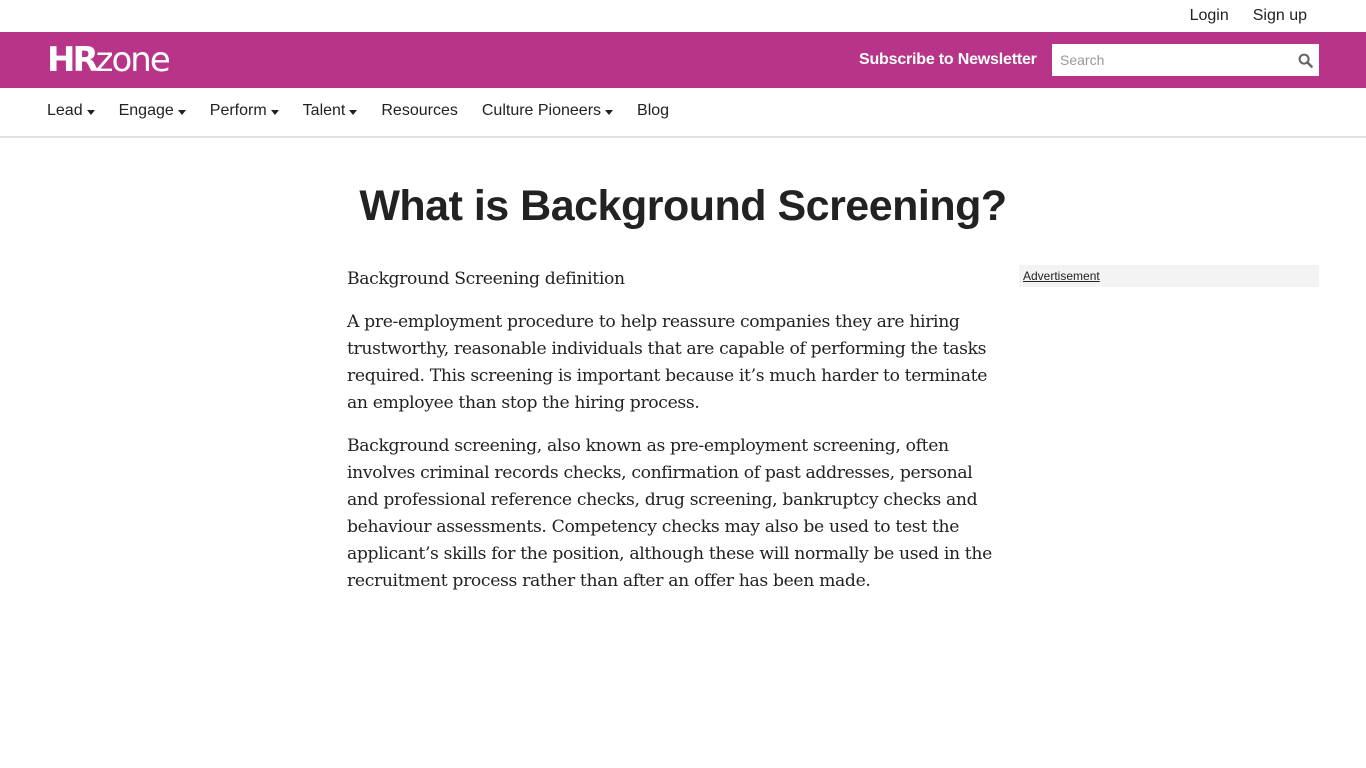 The image size is (1366, 768). What do you see at coordinates (683, 206) in the screenshot?
I see `page-title: What is Background Screening?` at bounding box center [683, 206].